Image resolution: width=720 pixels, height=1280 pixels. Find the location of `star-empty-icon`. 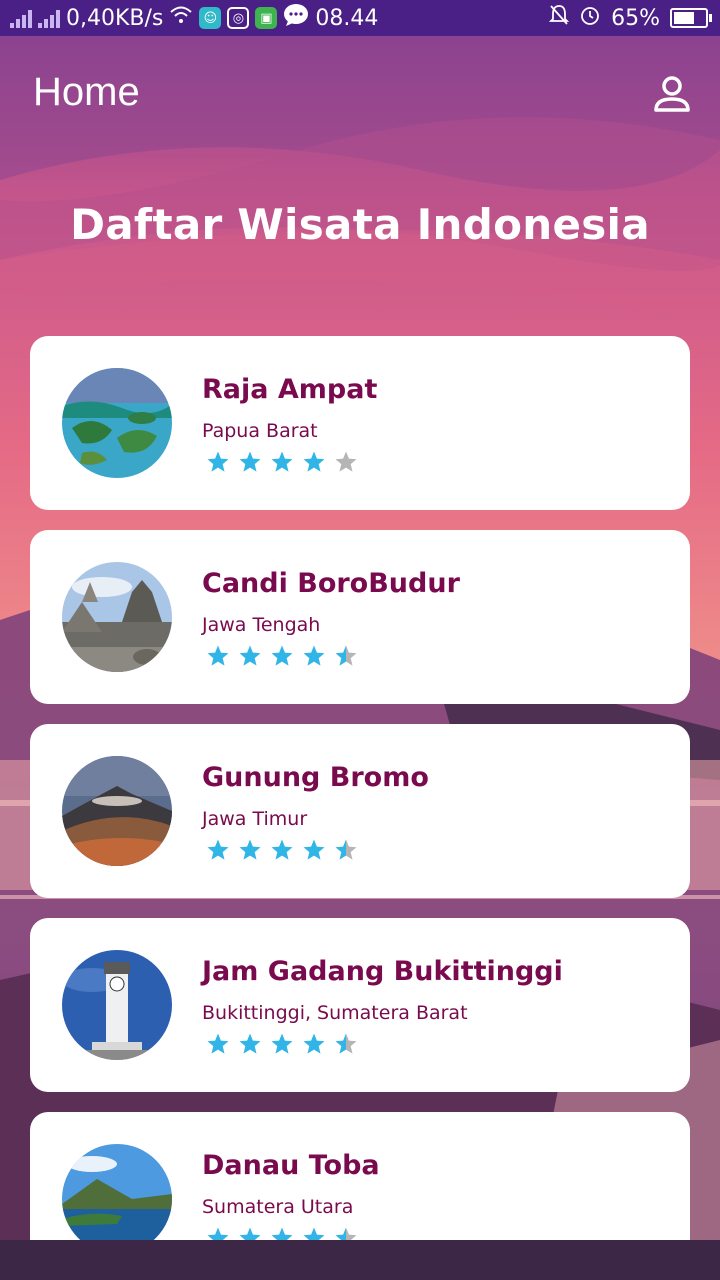

star-empty-icon is located at coordinates (346, 461).